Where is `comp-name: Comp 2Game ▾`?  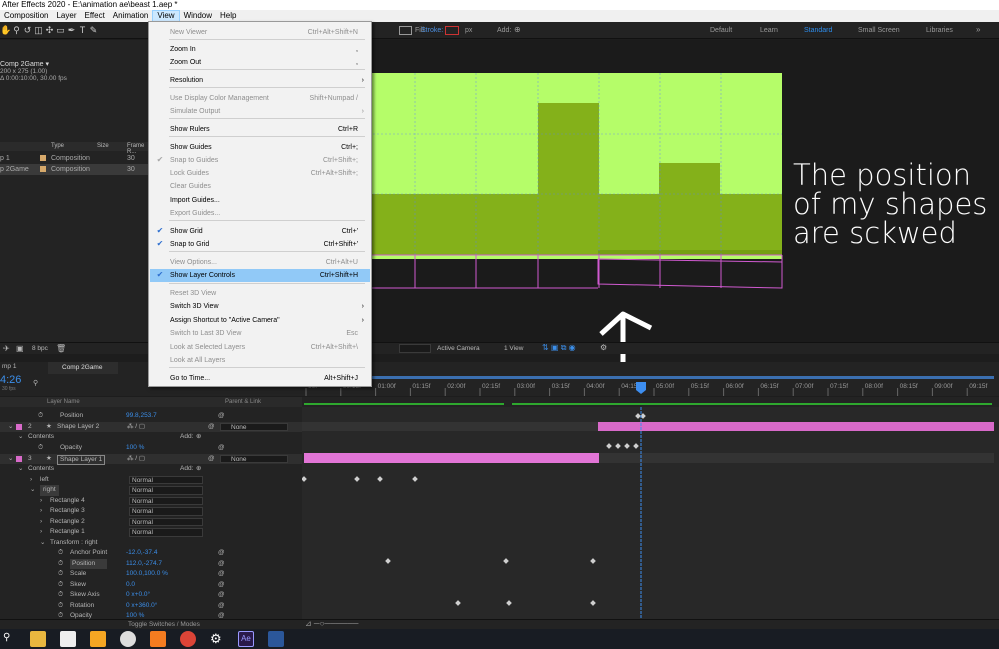
comp-name: Comp 2Game ▾ is located at coordinates (24, 64).